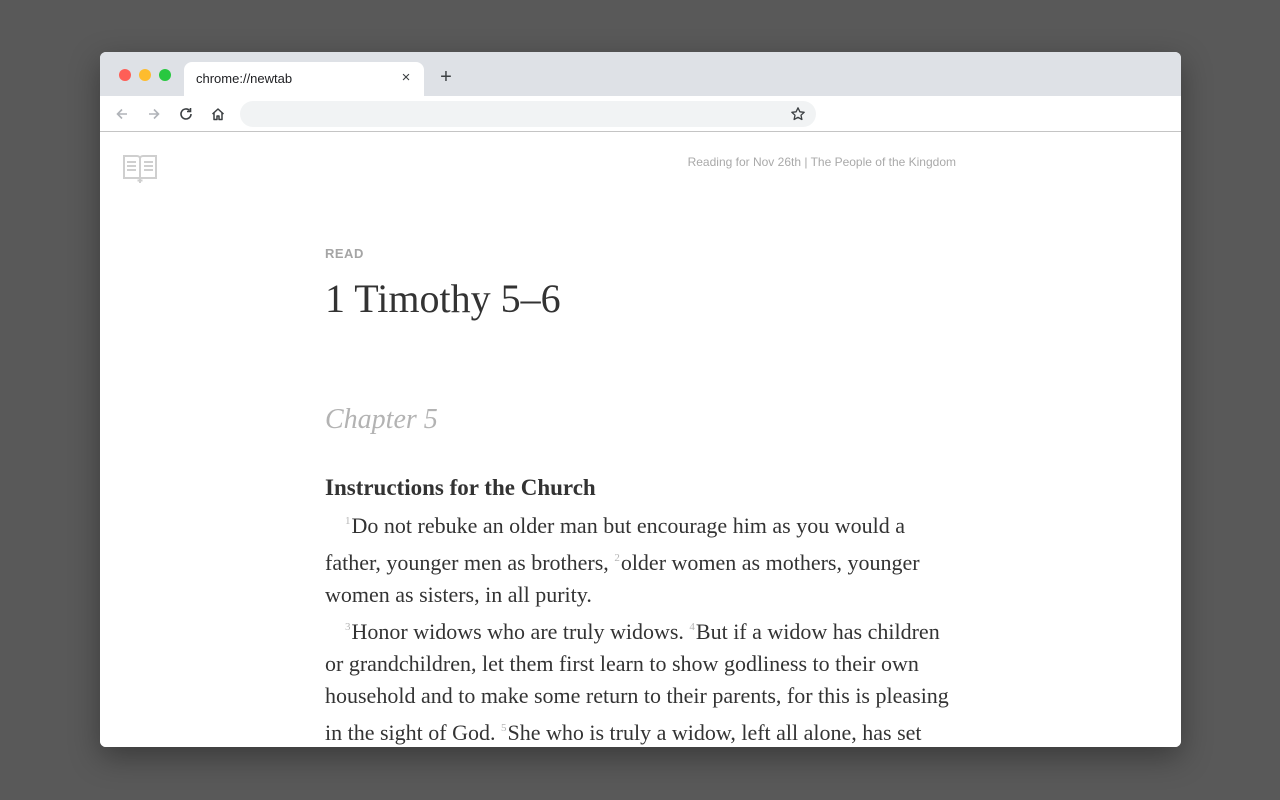 The image size is (1280, 800). What do you see at coordinates (145, 75) in the screenshot?
I see `minimize-window-button` at bounding box center [145, 75].